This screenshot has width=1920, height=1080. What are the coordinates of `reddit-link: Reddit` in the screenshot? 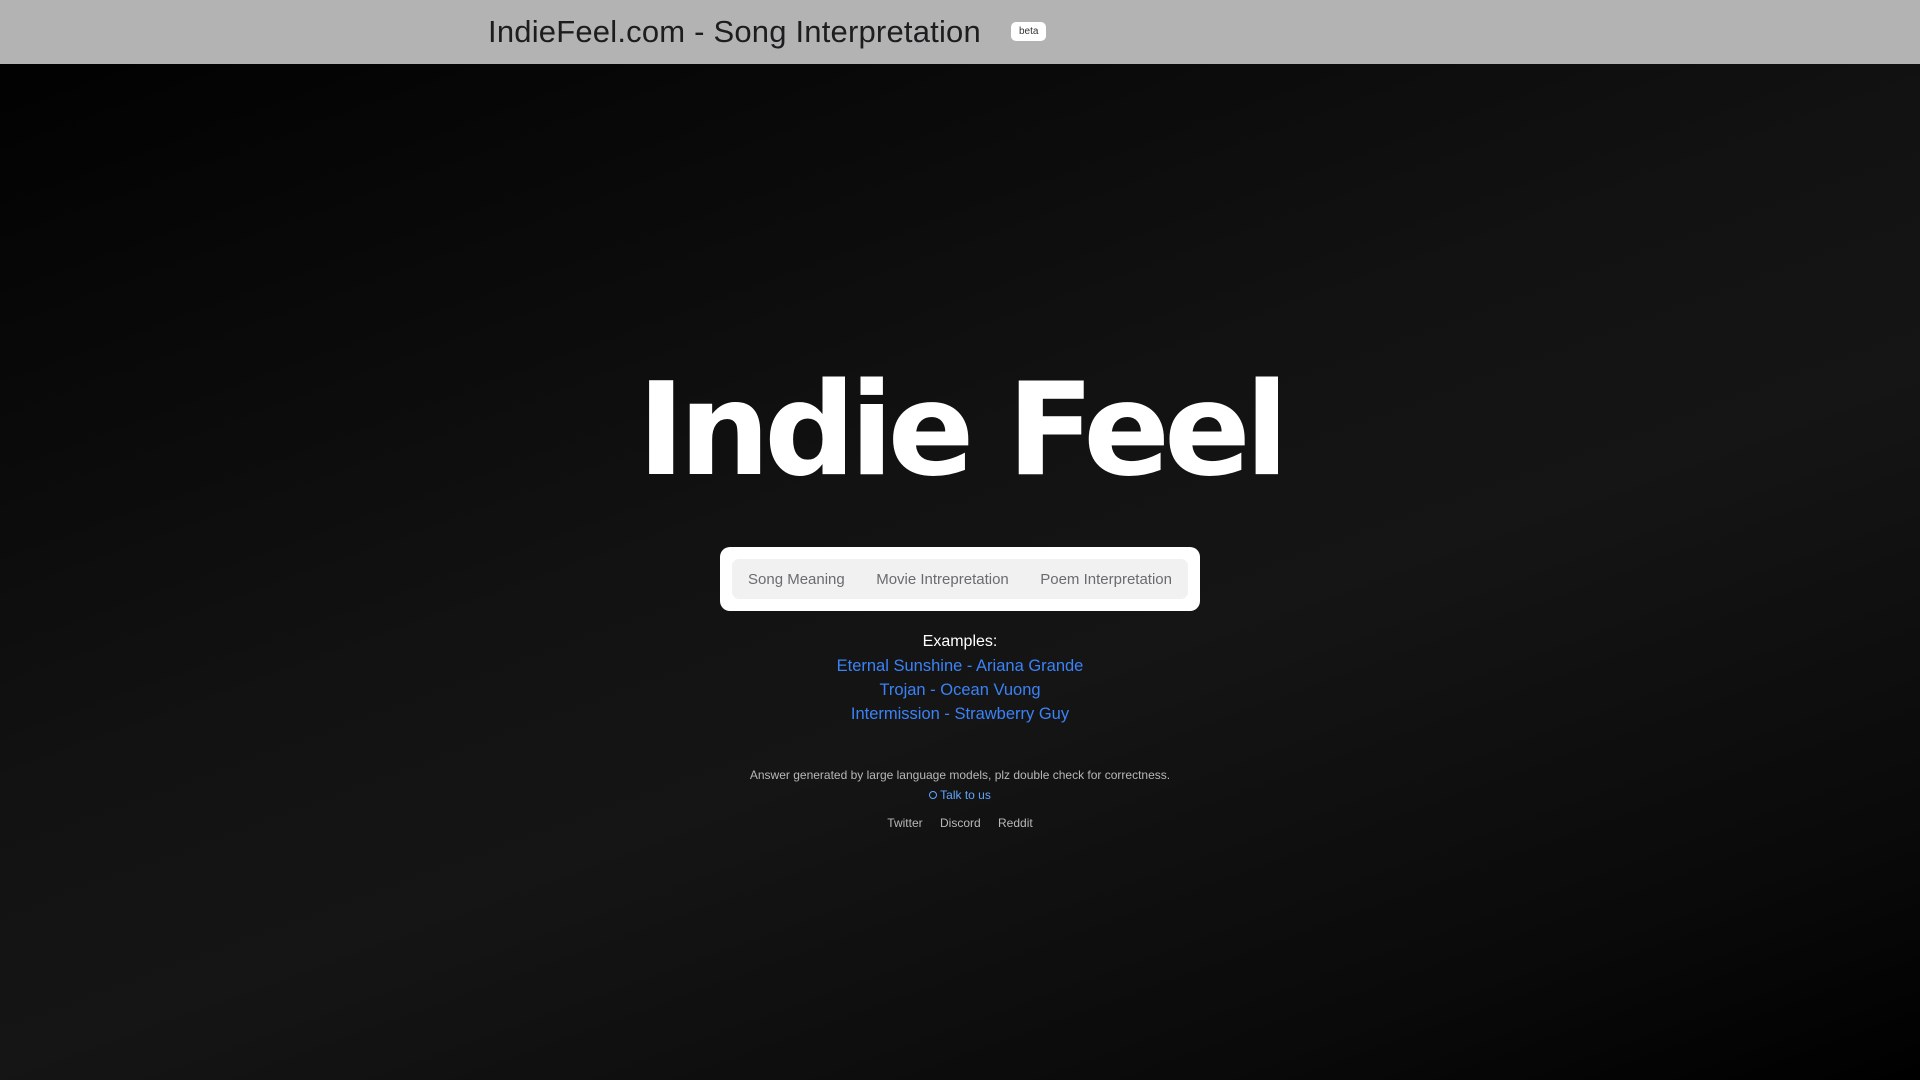 It's located at (1015, 823).